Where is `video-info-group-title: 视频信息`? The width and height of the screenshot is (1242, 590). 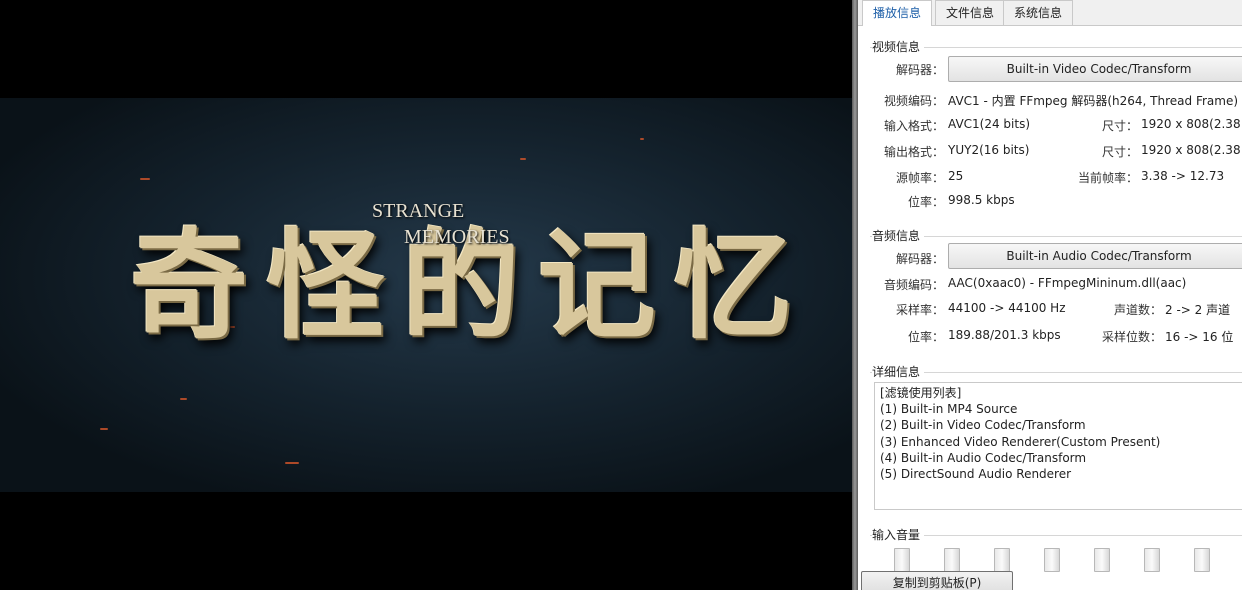
video-info-group-title: 视频信息 is located at coordinates (898, 46).